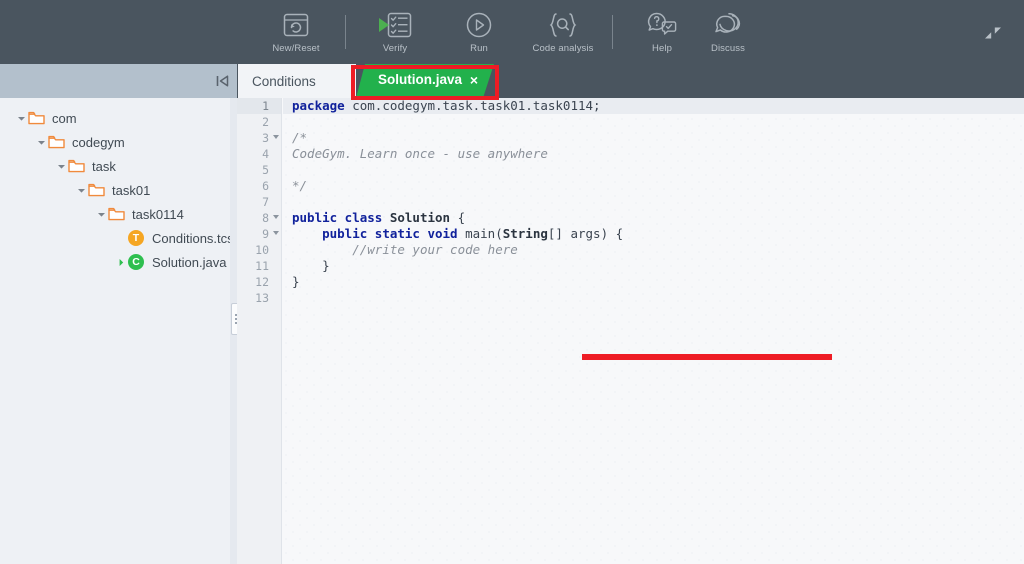 The height and width of the screenshot is (564, 1024). I want to click on code-analysis-icon, so click(563, 25).